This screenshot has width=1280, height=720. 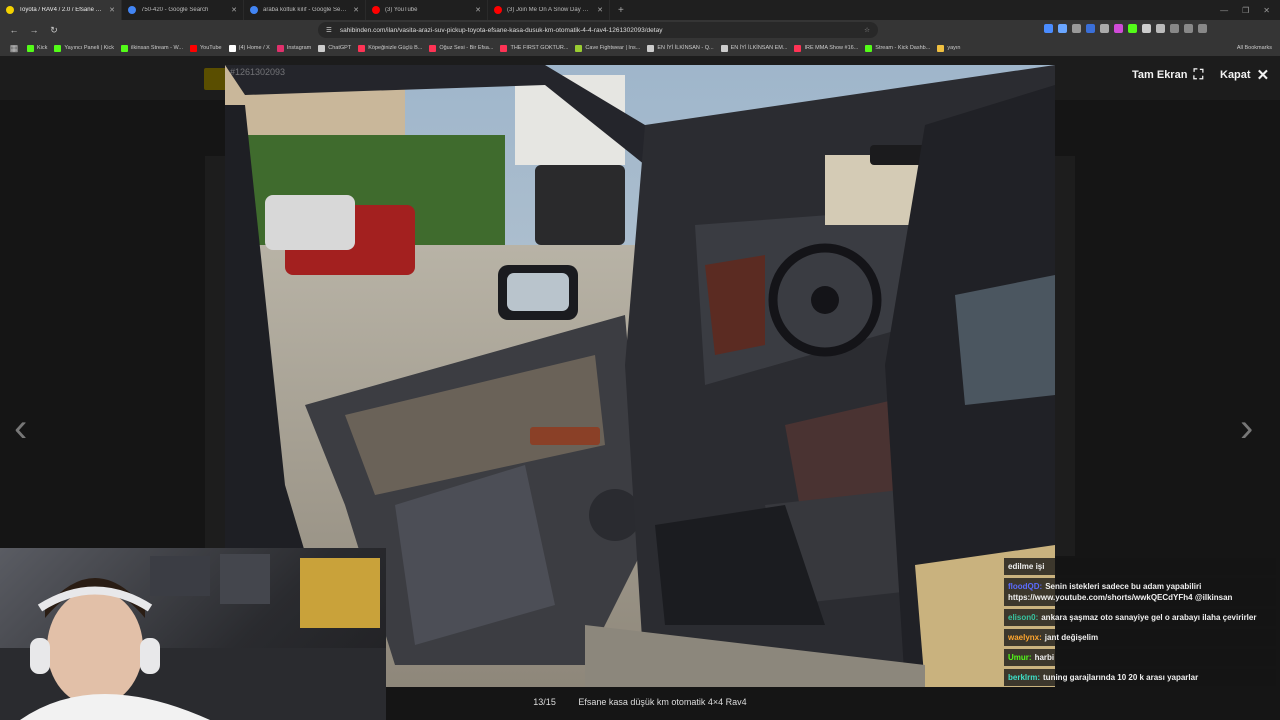 I want to click on minimize-icon: —, so click(x=1224, y=10).